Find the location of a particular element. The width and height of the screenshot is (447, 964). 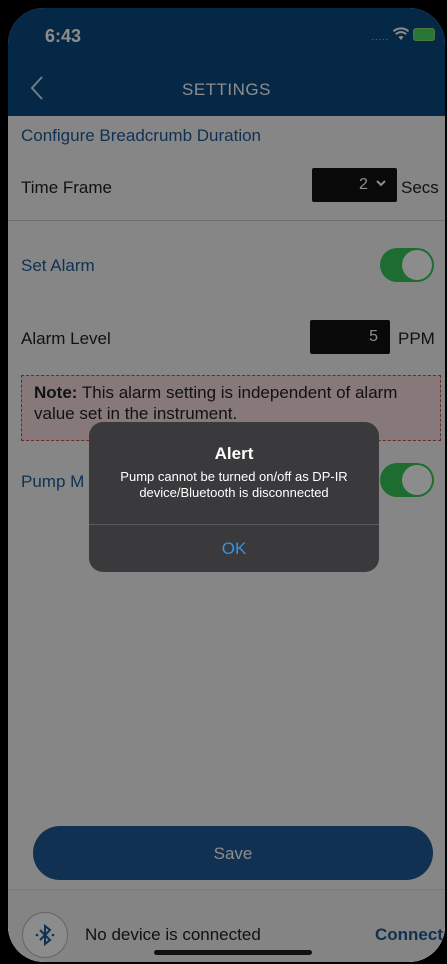

alert-ok-button: OK is located at coordinates (234, 549).